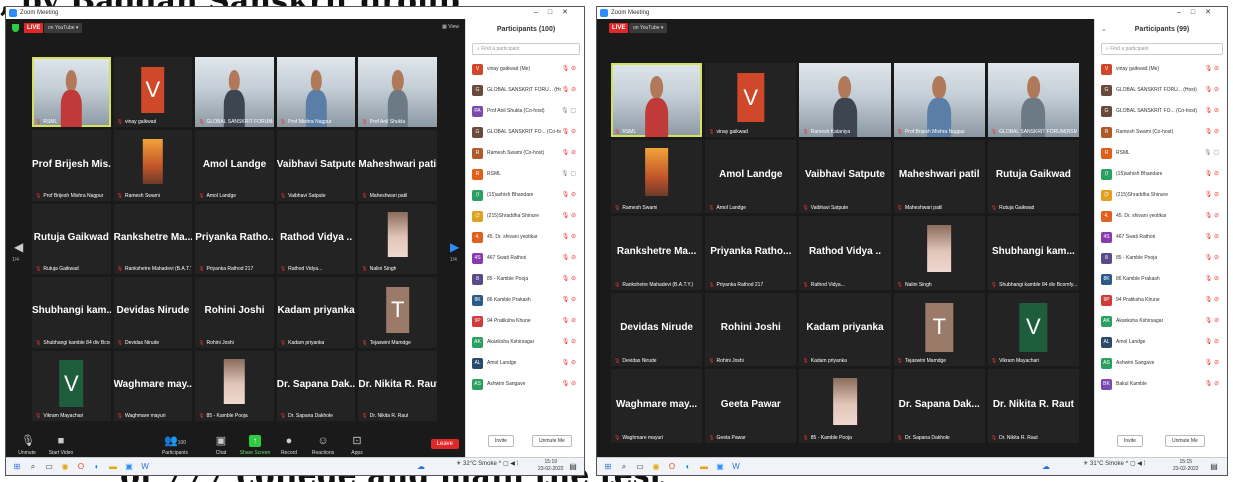  Describe the element at coordinates (1104, 30) in the screenshot. I see `collapse-chevron-icon: ⌄` at that location.